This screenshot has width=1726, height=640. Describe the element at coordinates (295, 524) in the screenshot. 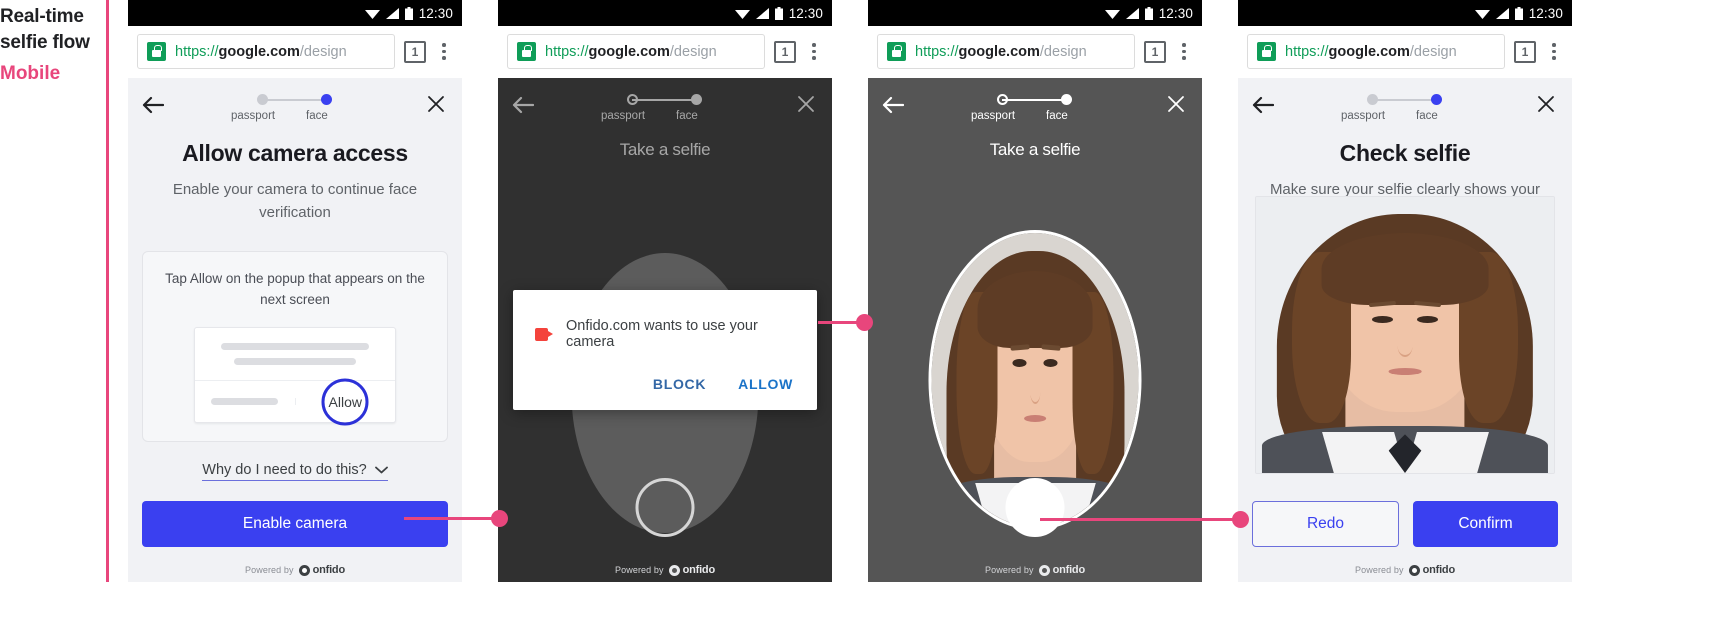

I see `enable-camera-button: Enable camera` at that location.